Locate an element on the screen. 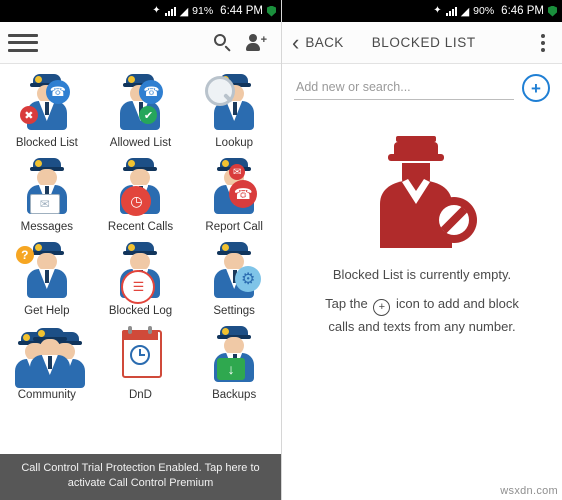 The width and height of the screenshot is (562, 500). search-row: Add new or search... + is located at coordinates (422, 86).